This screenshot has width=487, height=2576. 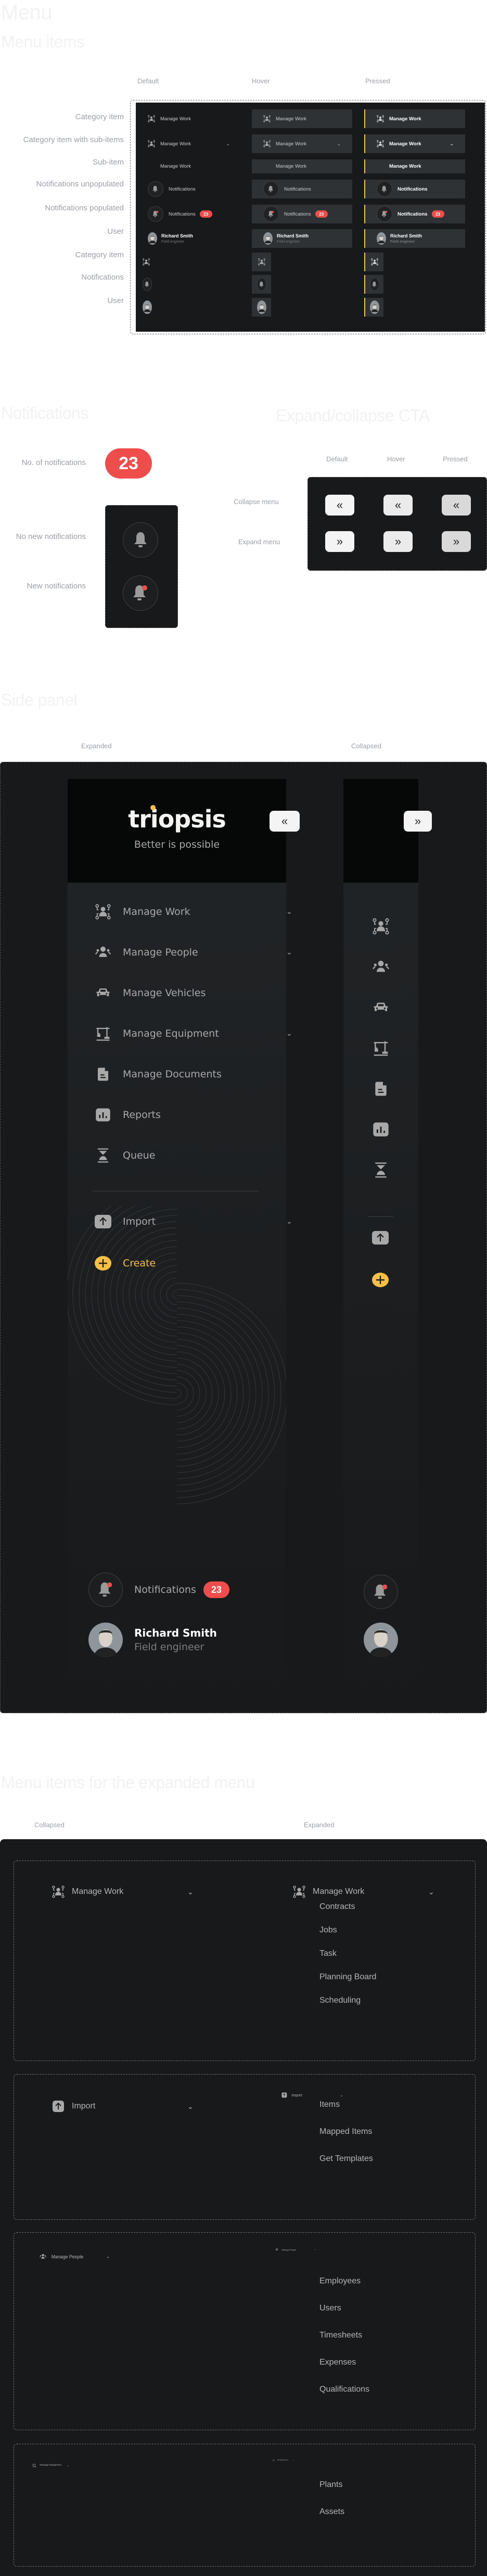 I want to click on user-icon-only-pressed, so click(x=374, y=308).